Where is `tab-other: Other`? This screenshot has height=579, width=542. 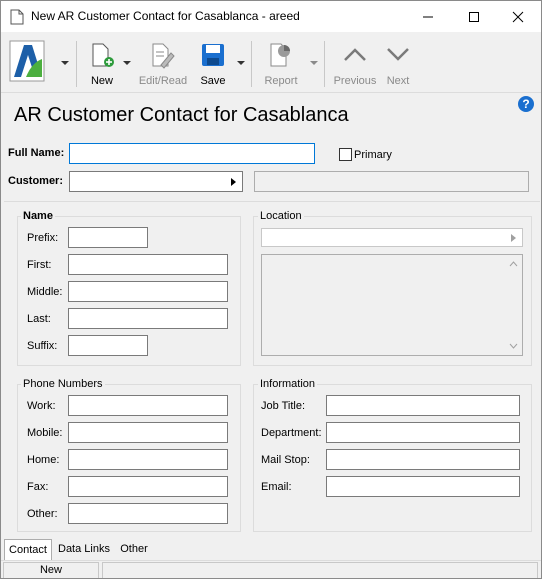 tab-other: Other is located at coordinates (134, 549).